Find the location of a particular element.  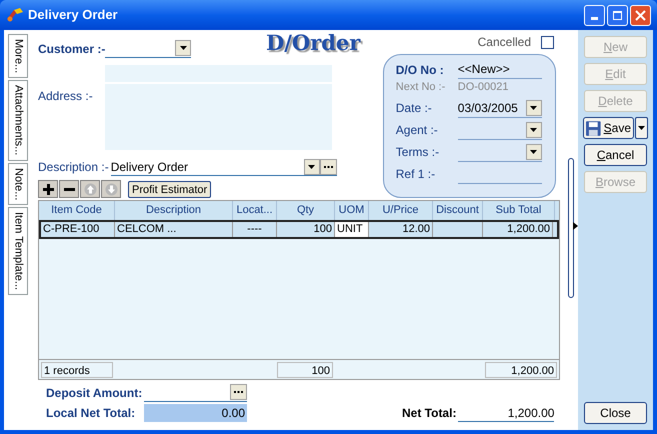

remove-button is located at coordinates (69, 189).